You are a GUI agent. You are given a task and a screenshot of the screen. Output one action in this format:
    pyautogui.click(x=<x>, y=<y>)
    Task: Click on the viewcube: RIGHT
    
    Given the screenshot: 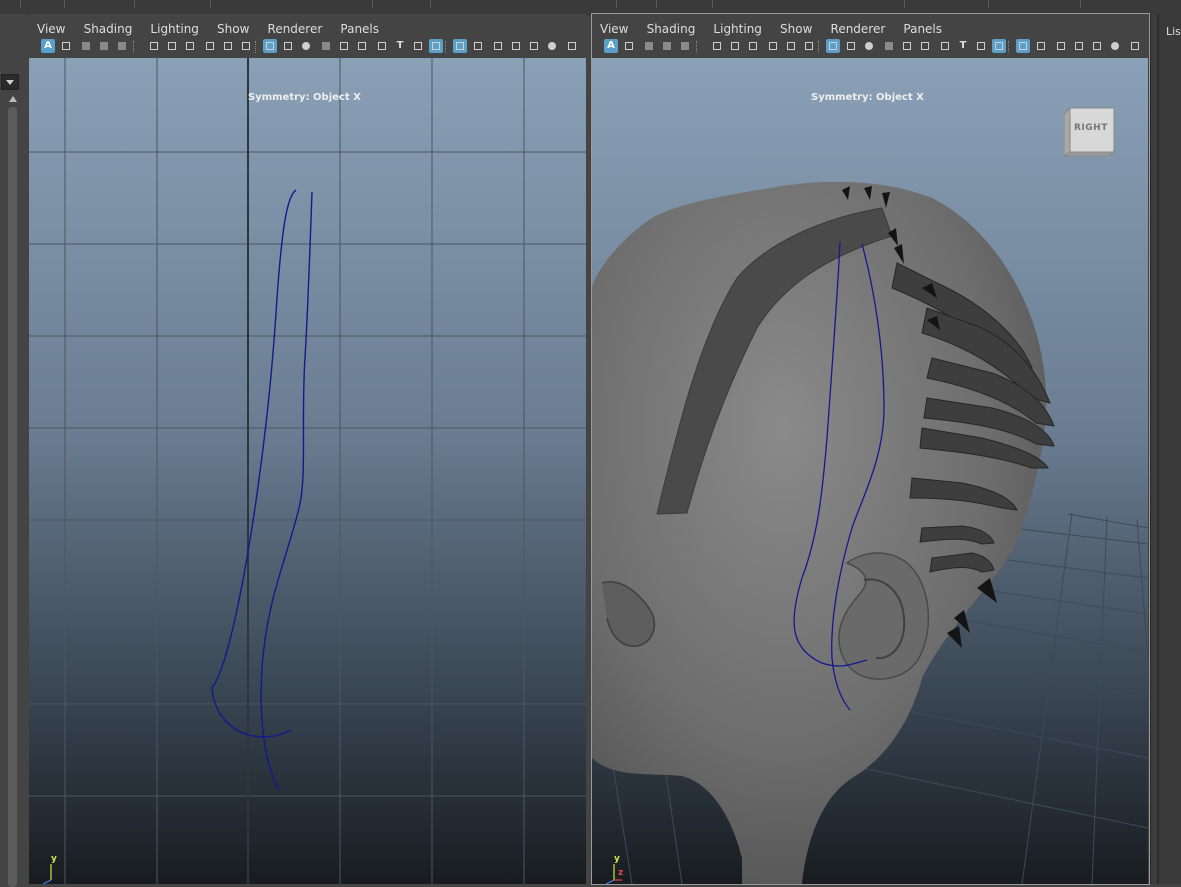 What is the action you would take?
    pyautogui.click(x=1090, y=131)
    